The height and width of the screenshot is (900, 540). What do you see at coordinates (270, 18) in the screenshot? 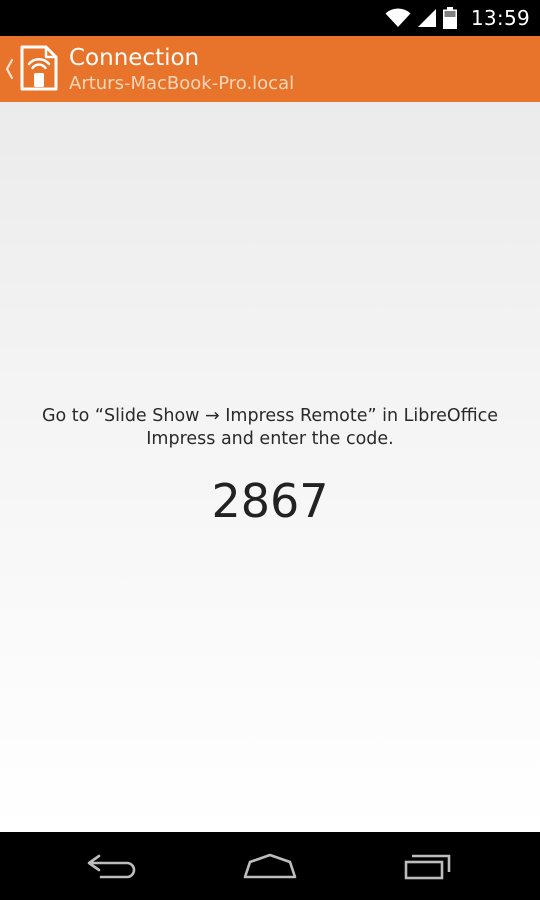
I see `status-bar: 13:59` at bounding box center [270, 18].